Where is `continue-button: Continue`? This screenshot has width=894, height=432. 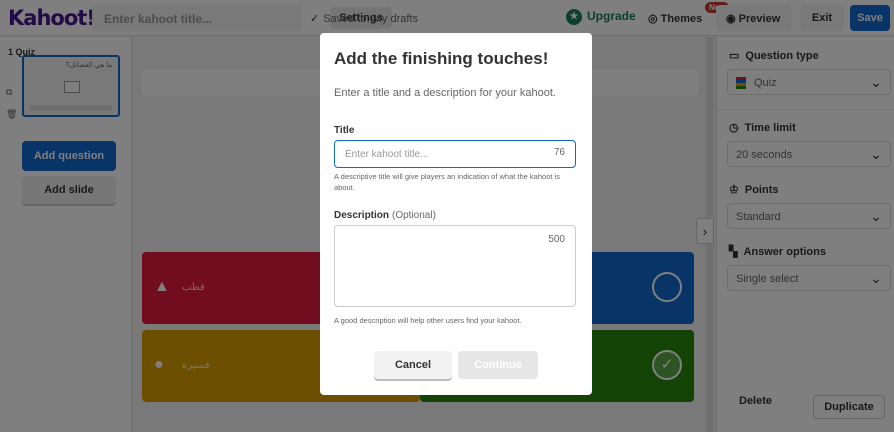 continue-button: Continue is located at coordinates (498, 365).